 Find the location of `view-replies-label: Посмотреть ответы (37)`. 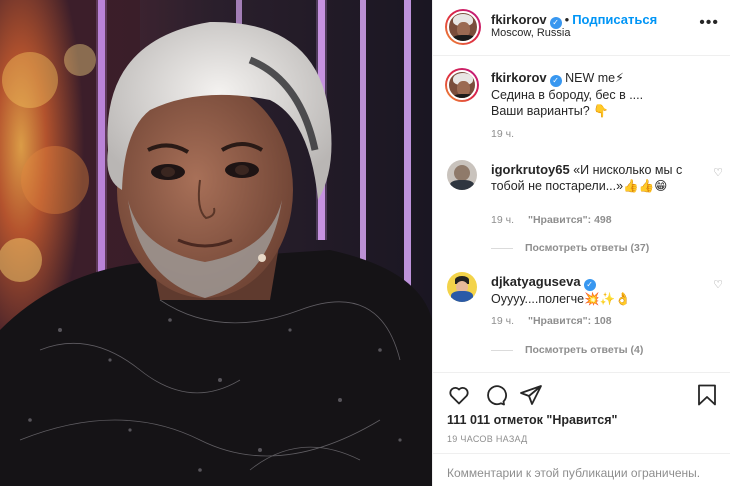

view-replies-label: Посмотреть ответы (37) is located at coordinates (587, 248).